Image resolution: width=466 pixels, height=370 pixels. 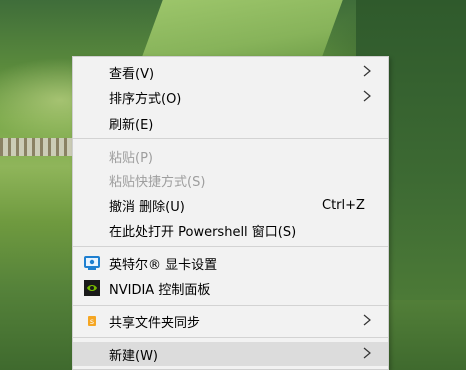 I want to click on menu-item-label: 新建(W), so click(x=133, y=356).